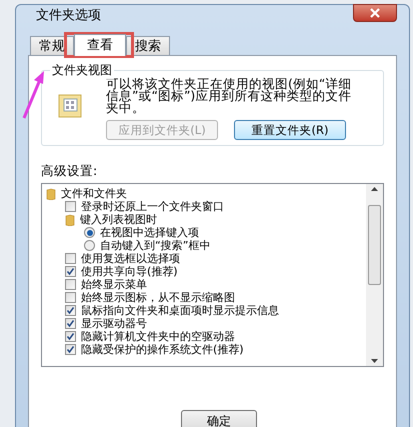  What do you see at coordinates (69, 171) in the screenshot?
I see `advanced-settings-label: 高级设置:` at bounding box center [69, 171].